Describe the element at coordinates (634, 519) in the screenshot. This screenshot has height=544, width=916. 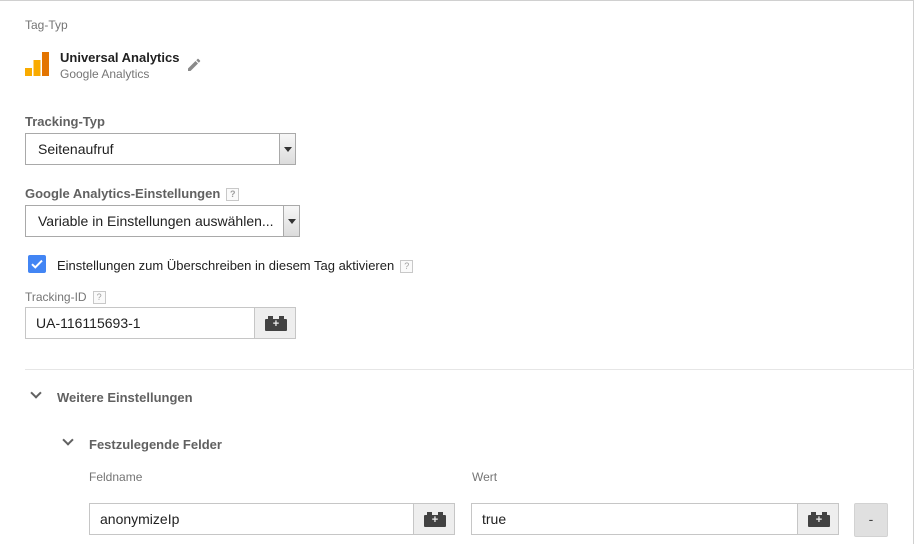
I see `field-value-input: true` at that location.